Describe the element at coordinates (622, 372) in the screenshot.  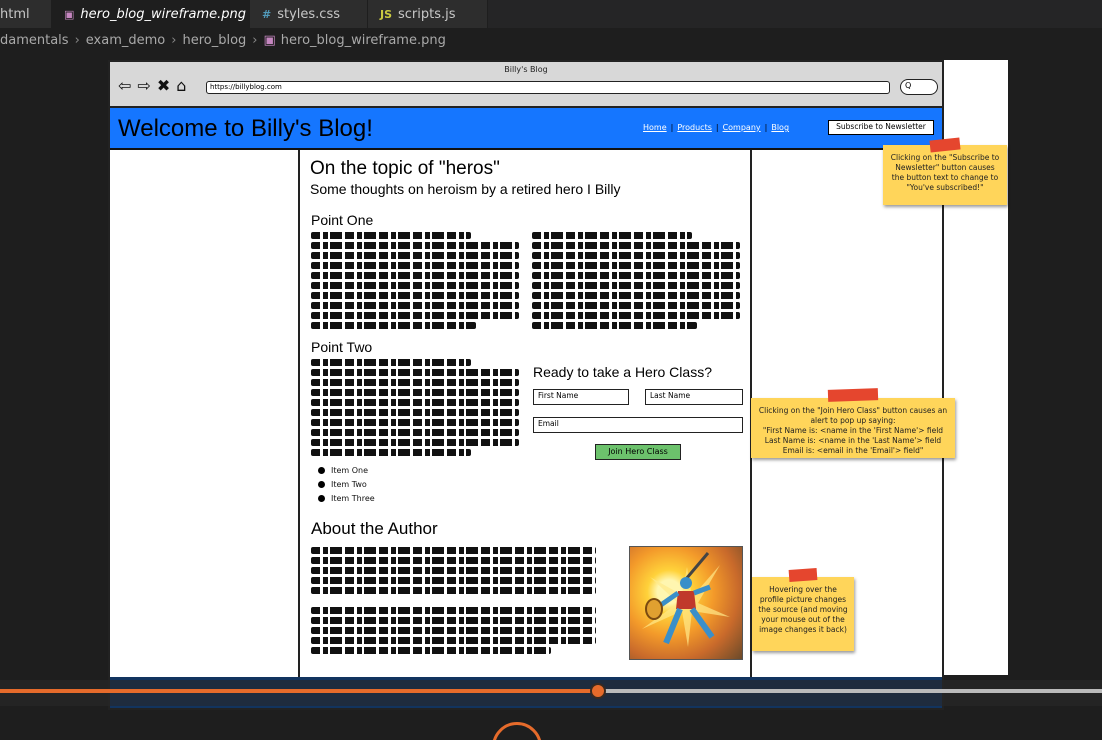
I see `form-heading: Ready to take a Hero Class?` at that location.